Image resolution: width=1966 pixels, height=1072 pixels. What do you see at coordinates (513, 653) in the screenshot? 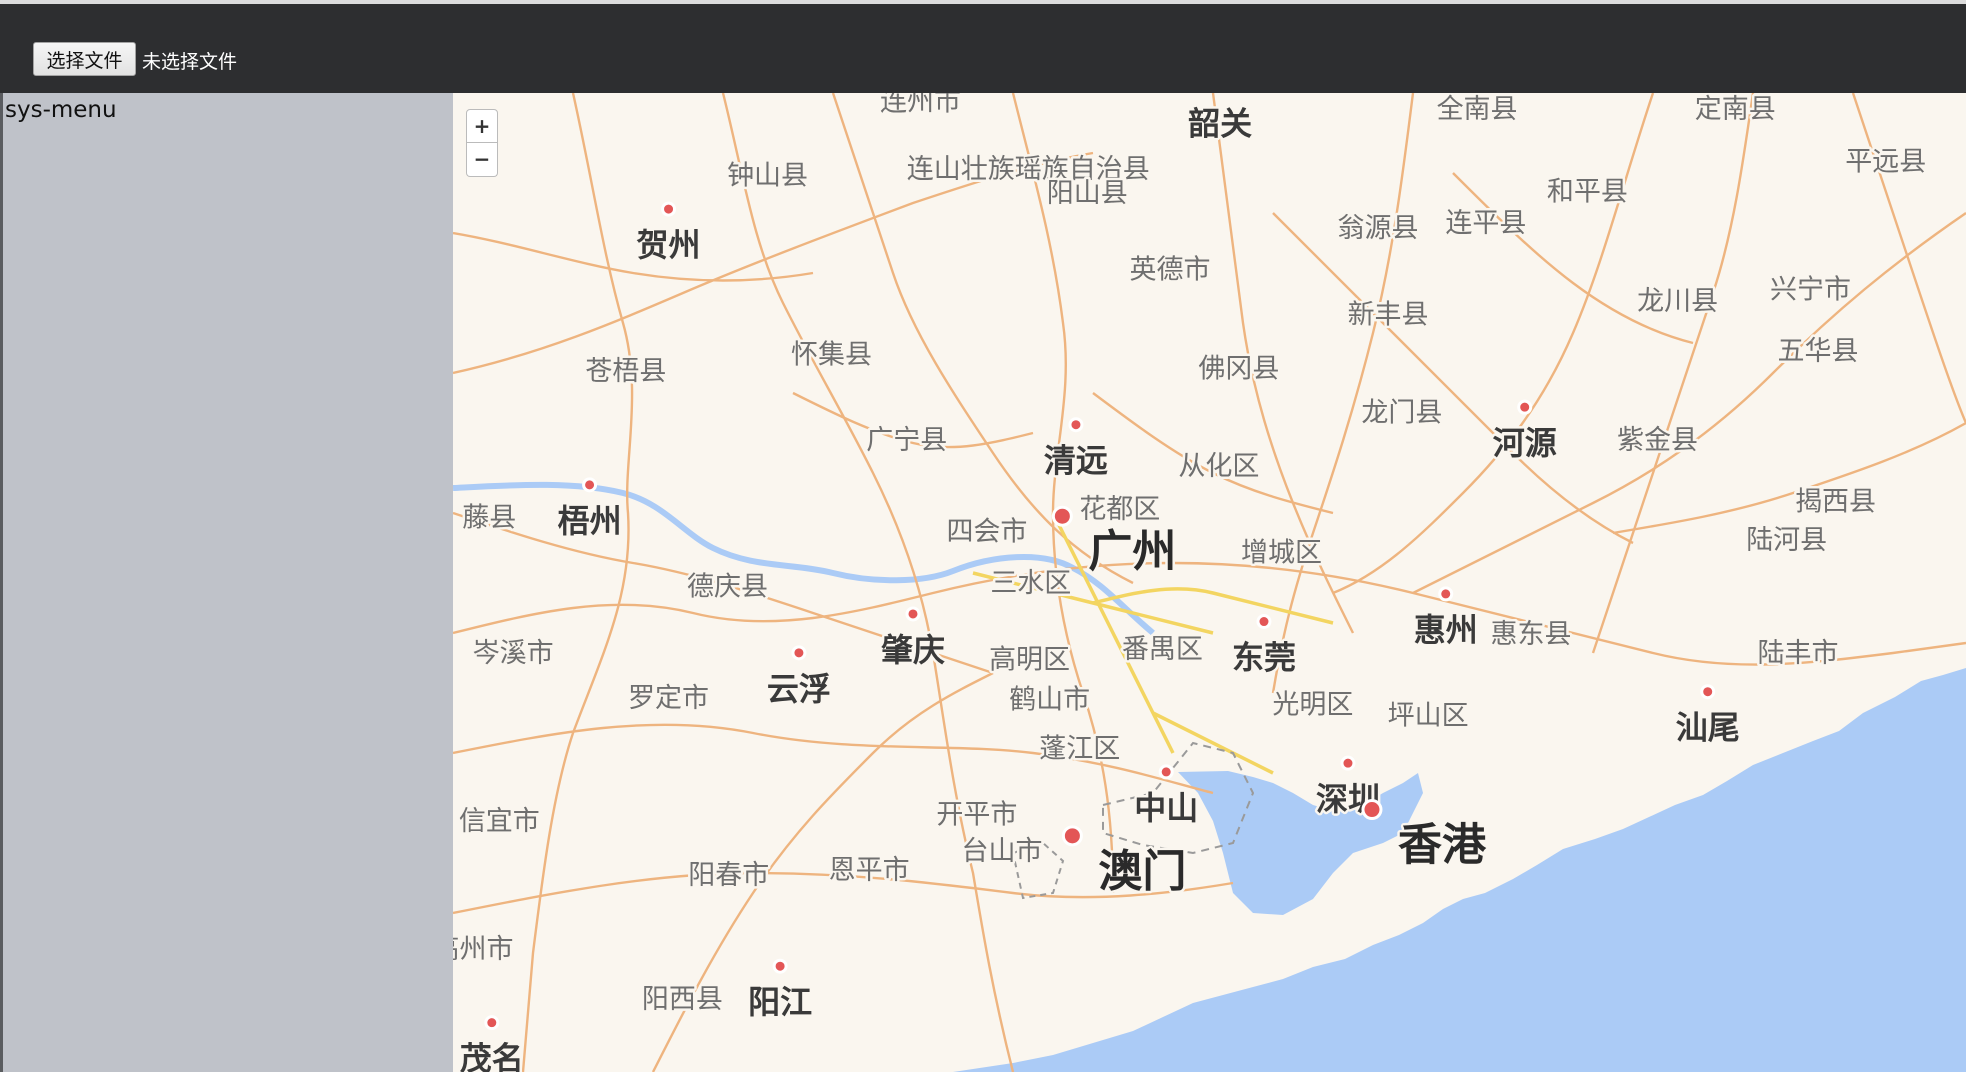
I see `label-cenxi: 岑溪市` at bounding box center [513, 653].